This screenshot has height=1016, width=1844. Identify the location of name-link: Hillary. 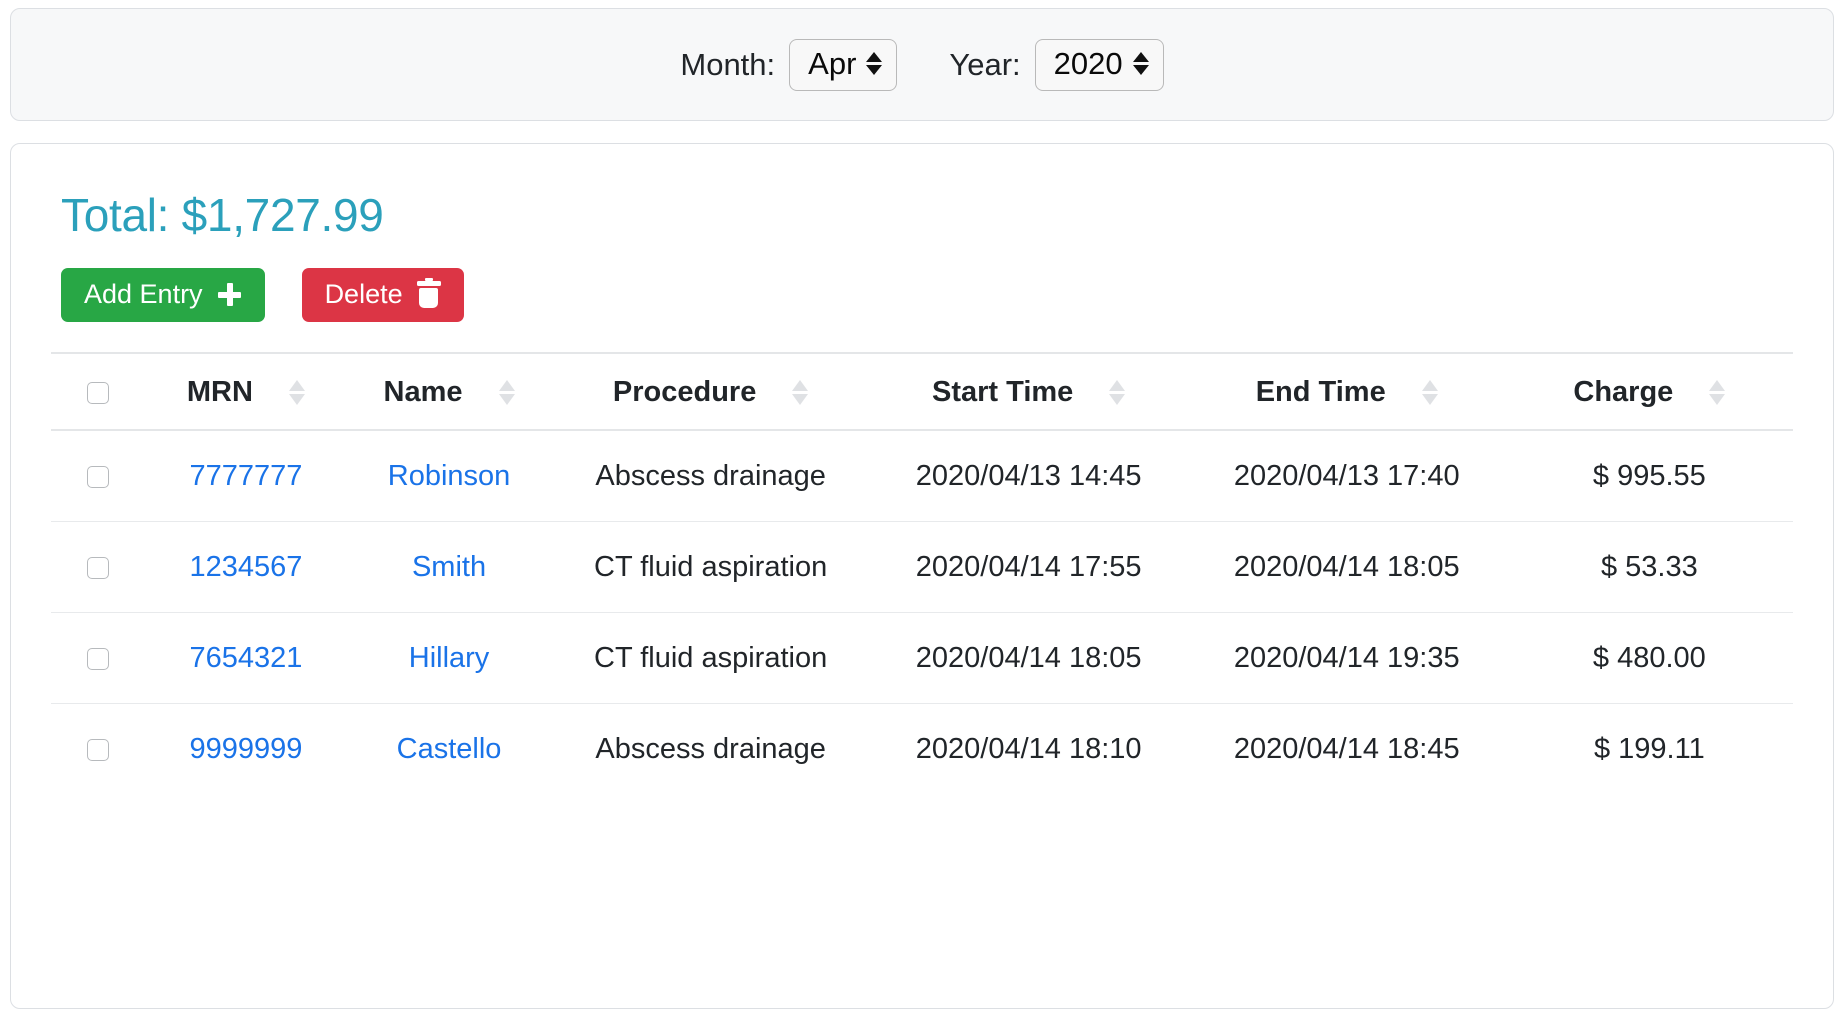
(449, 658).